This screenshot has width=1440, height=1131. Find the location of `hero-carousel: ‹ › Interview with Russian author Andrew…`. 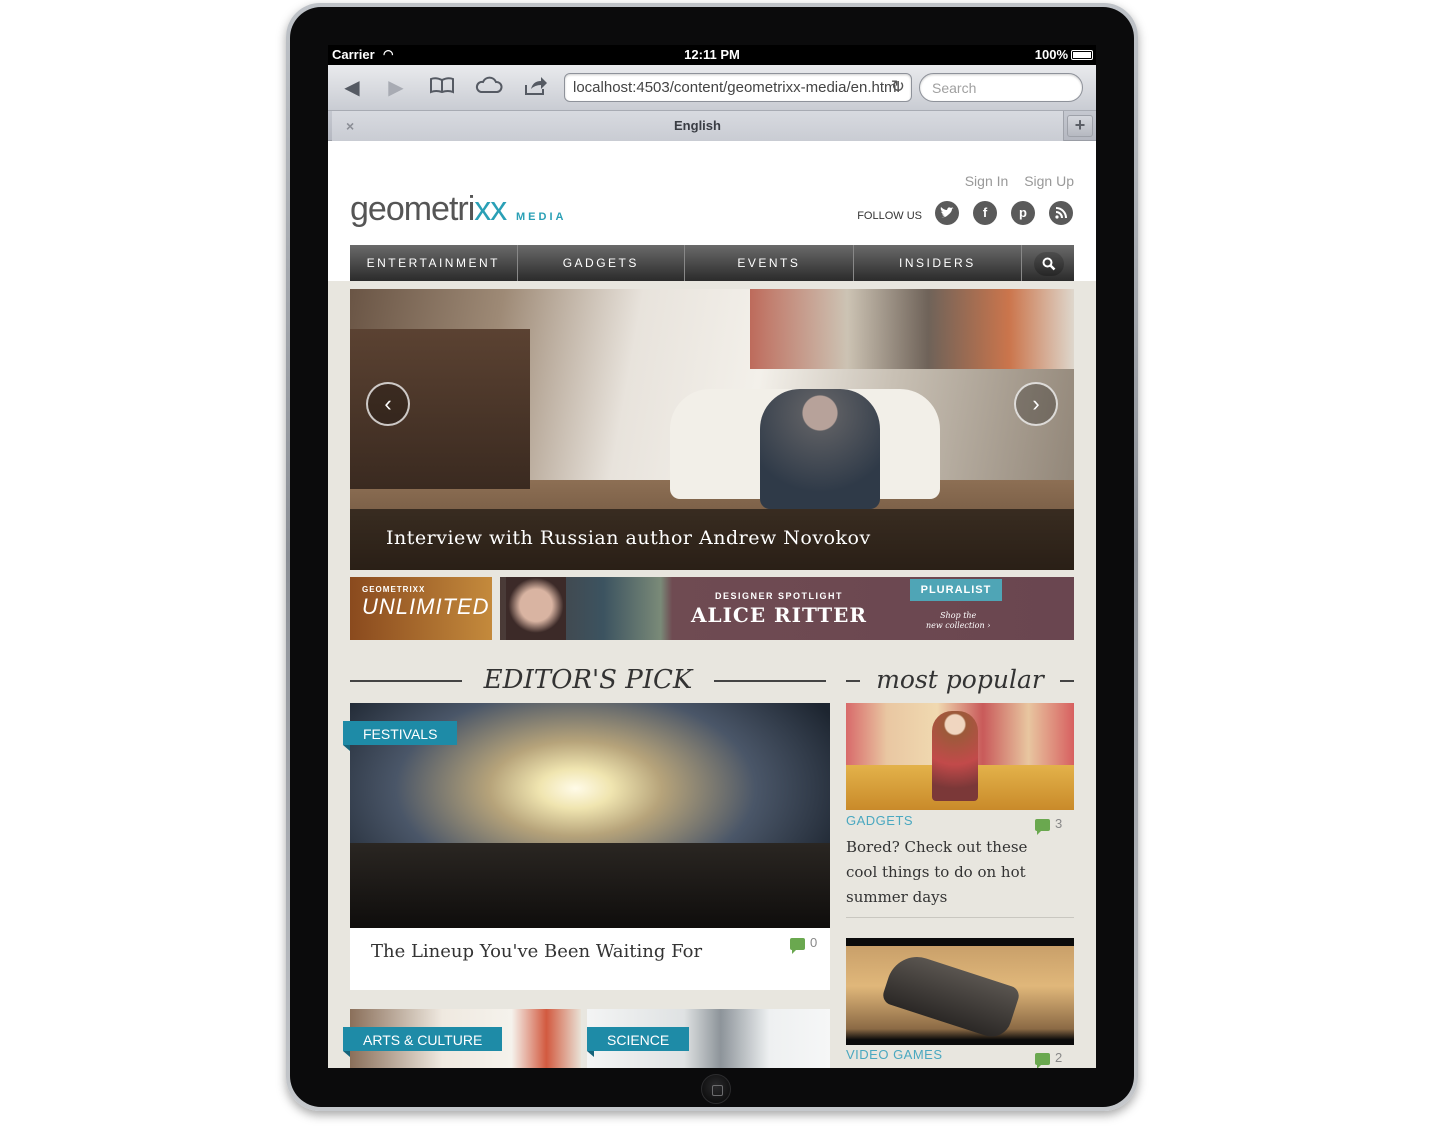

hero-carousel: ‹ › Interview with Russian author Andrew… is located at coordinates (712, 429).